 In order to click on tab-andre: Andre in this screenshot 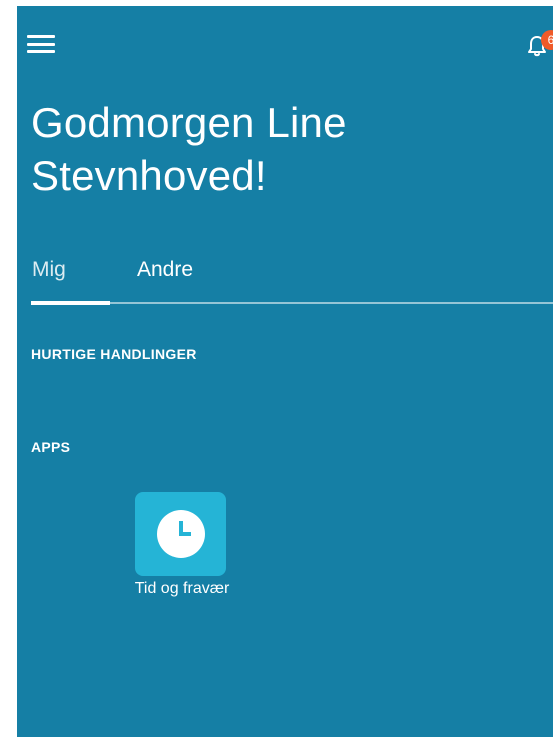, I will do `click(165, 270)`.